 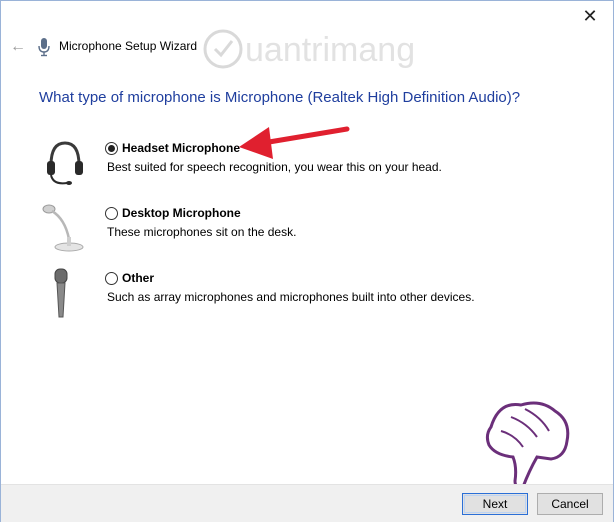 I want to click on close-button: ✕, so click(x=590, y=16).